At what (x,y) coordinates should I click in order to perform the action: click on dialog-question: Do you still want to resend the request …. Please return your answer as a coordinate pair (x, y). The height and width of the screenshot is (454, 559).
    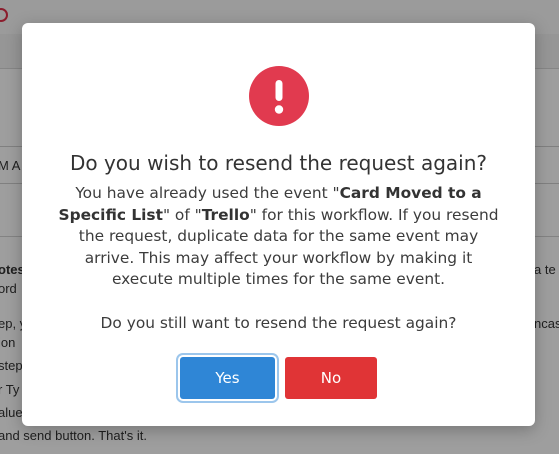
    Looking at the image, I should click on (278, 323).